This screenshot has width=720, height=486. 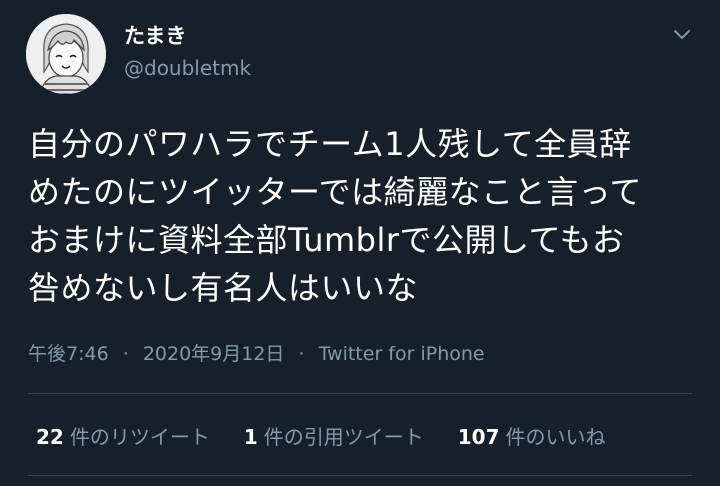 I want to click on tweet-metadata: 午後7:46 · 2020年9月12日 · Twitter for iPhone, so click(x=256, y=352).